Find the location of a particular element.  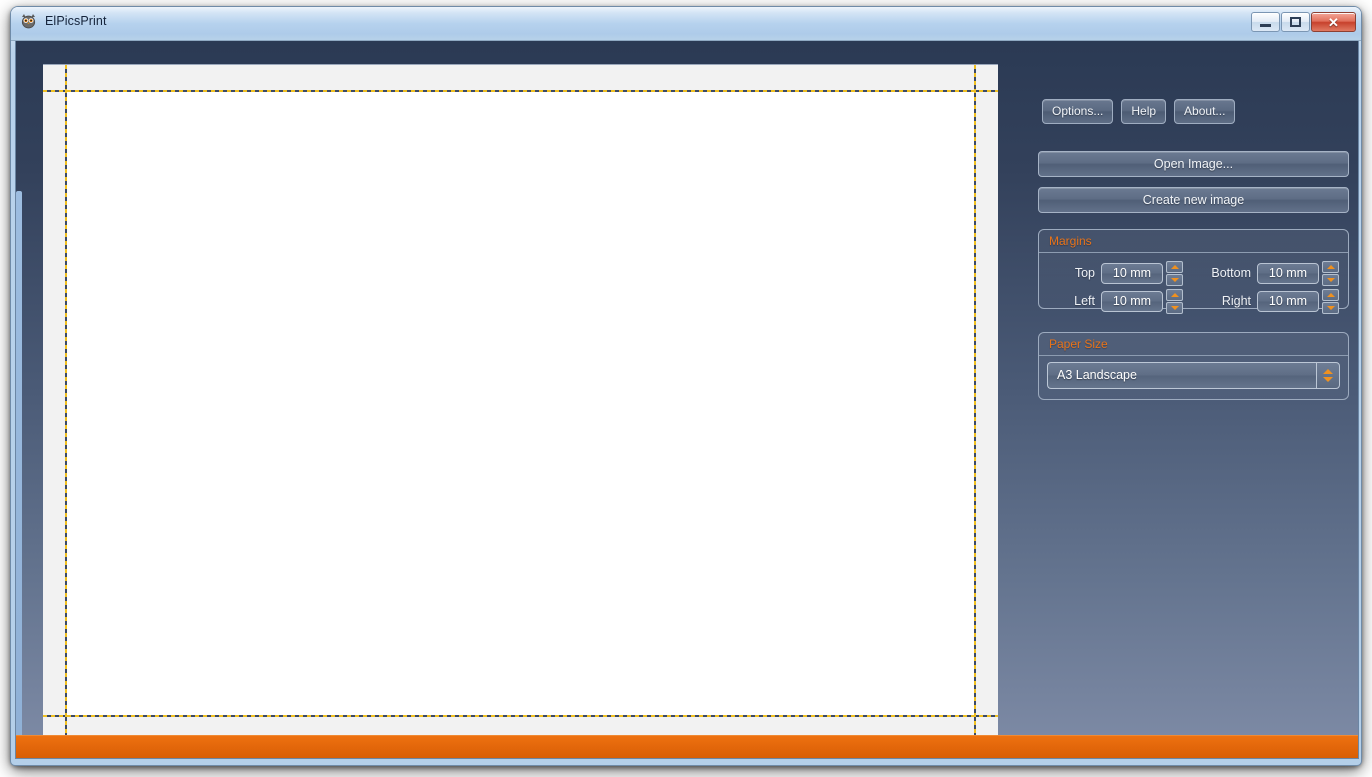

paper-size-group-body: A3 Landscape is located at coordinates (1193, 376).